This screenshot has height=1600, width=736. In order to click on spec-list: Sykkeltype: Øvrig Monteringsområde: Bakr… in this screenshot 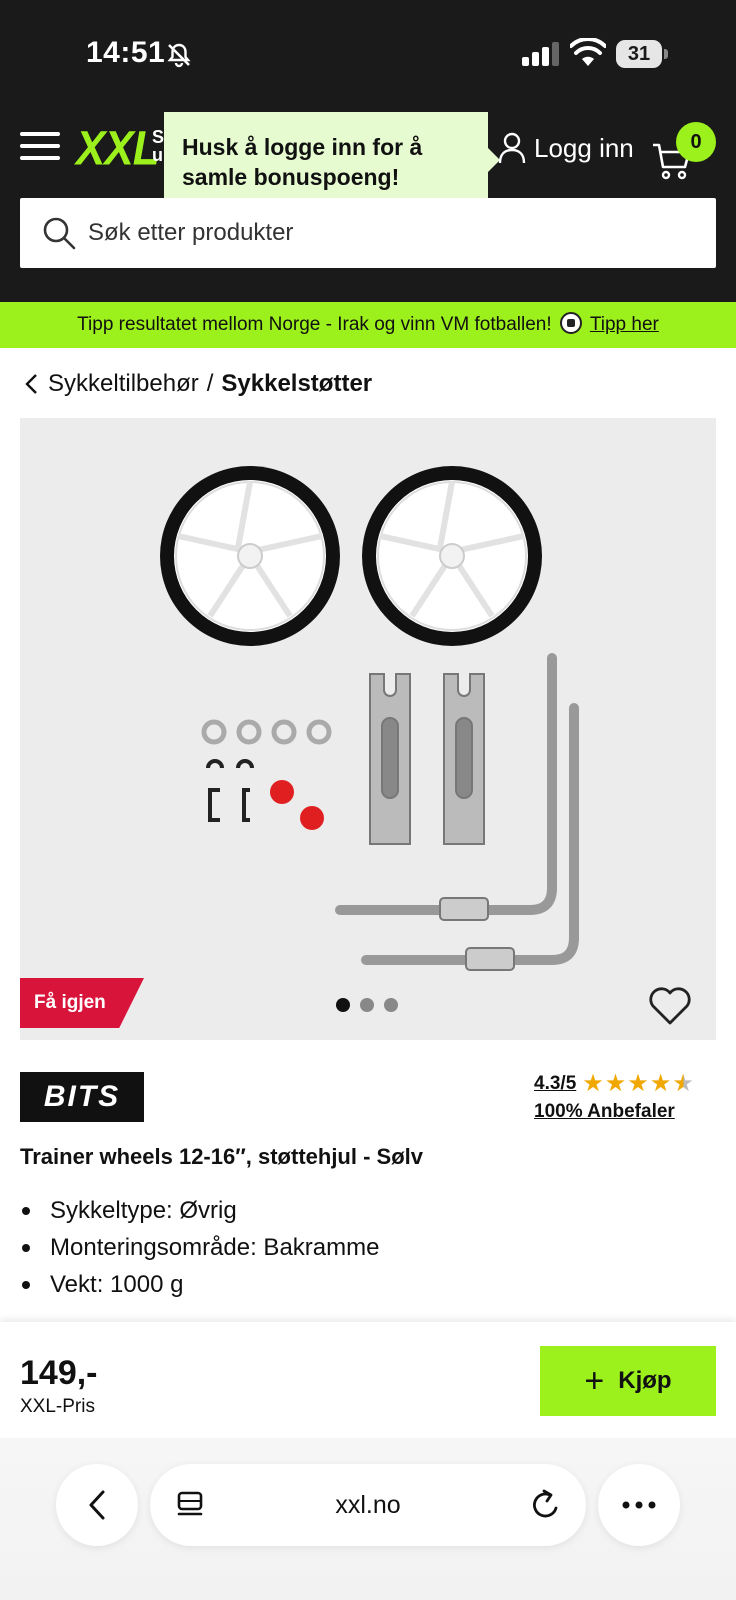, I will do `click(199, 1247)`.